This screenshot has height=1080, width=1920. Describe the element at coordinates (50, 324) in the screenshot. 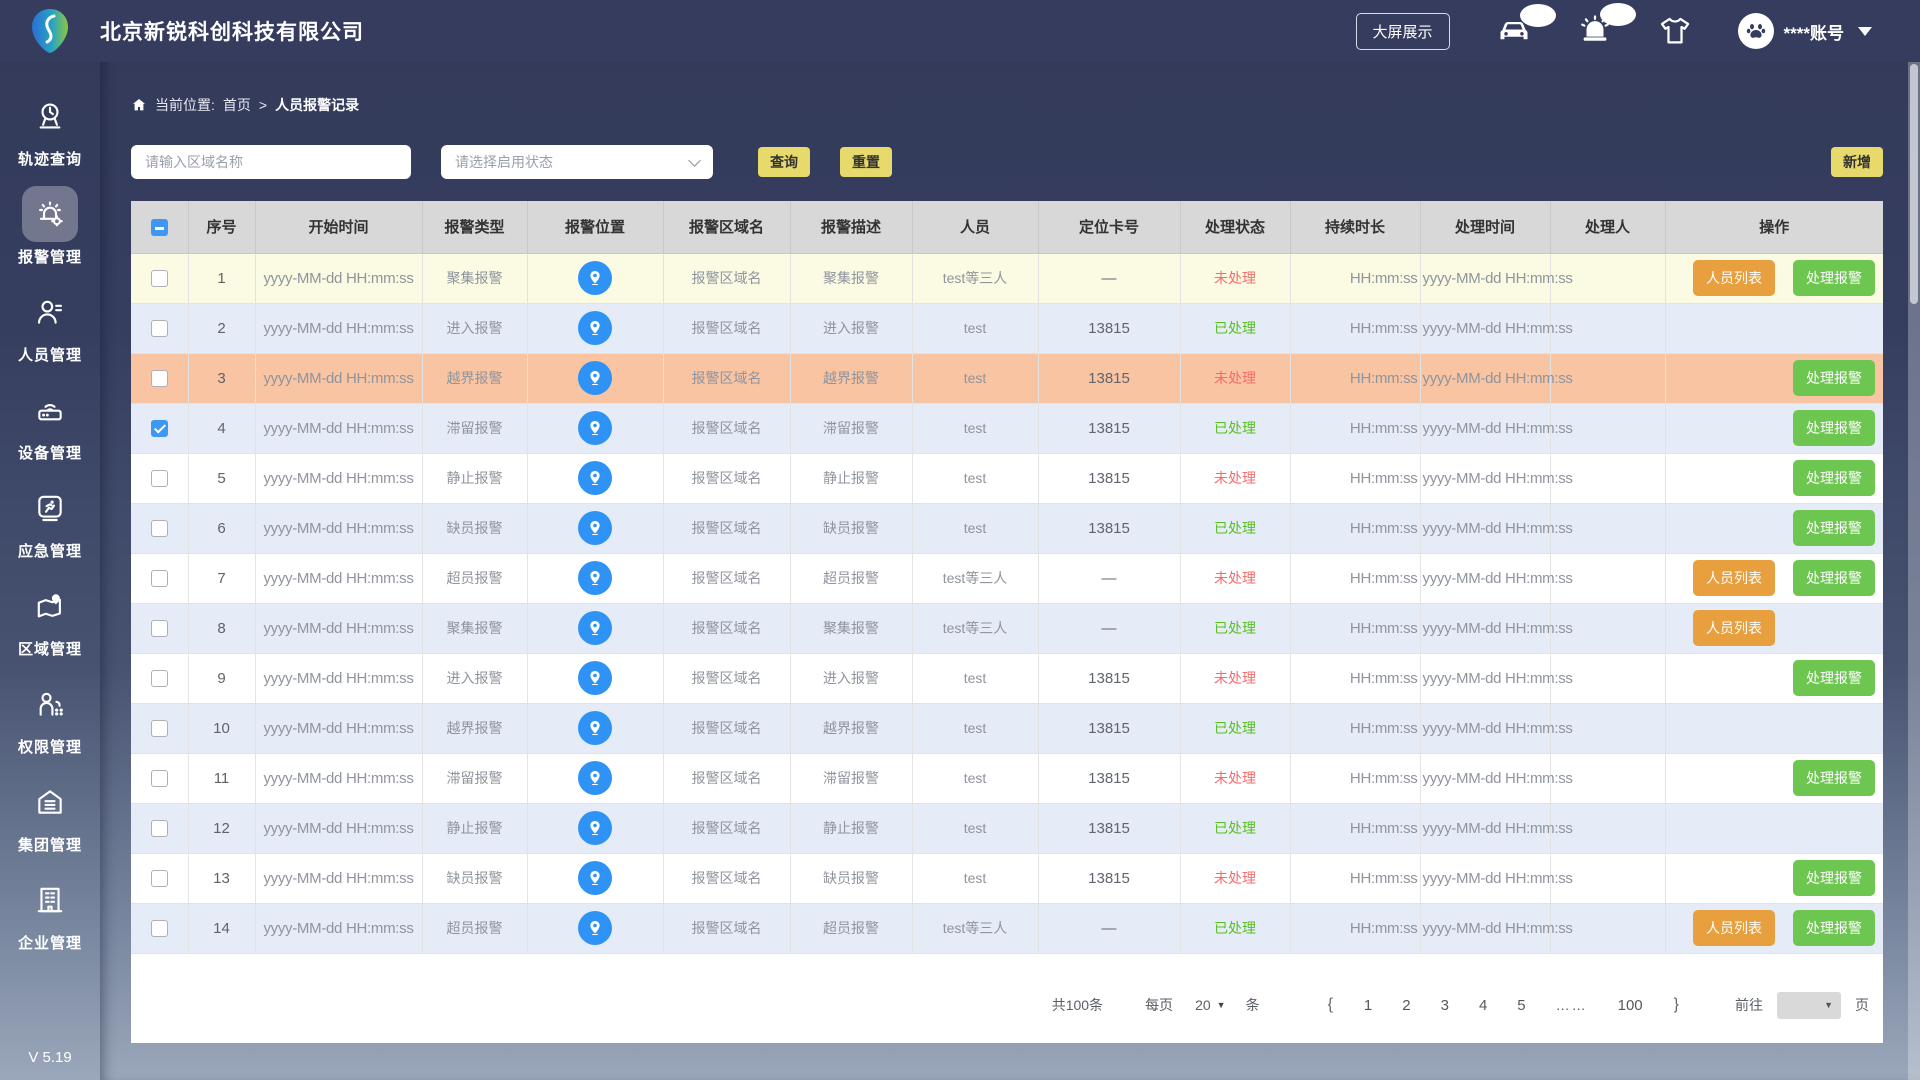

I see `sidebar-item-personnel-manage: 人员管理` at that location.